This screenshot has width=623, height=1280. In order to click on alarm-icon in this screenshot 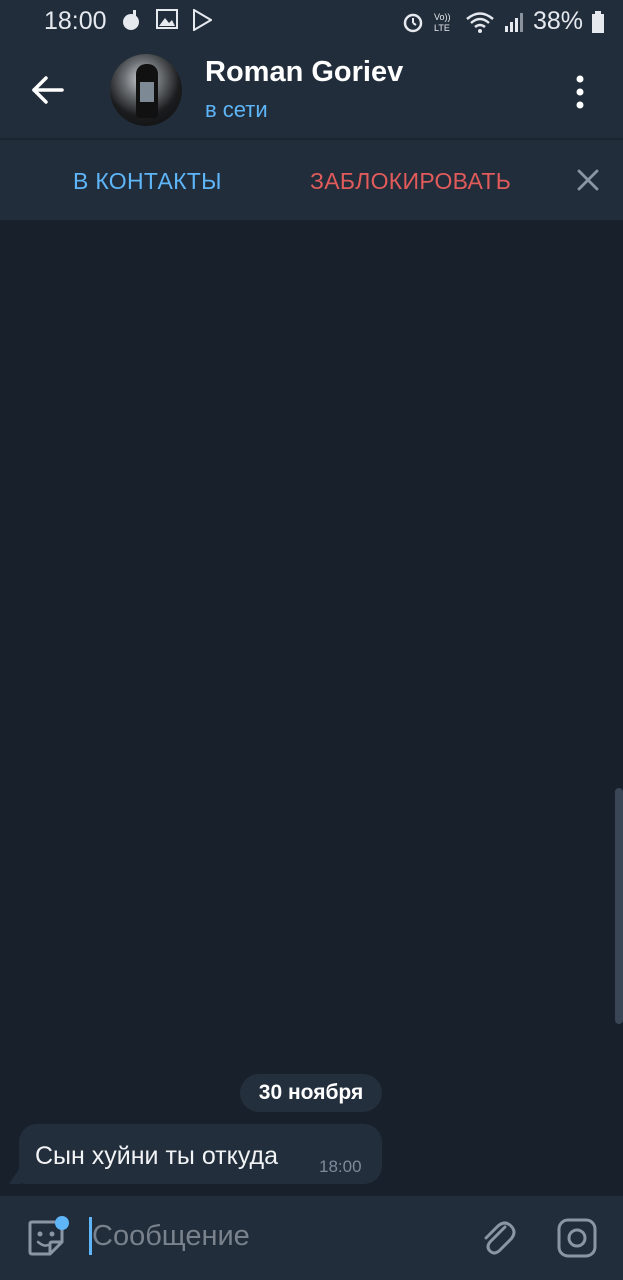, I will do `click(413, 22)`.